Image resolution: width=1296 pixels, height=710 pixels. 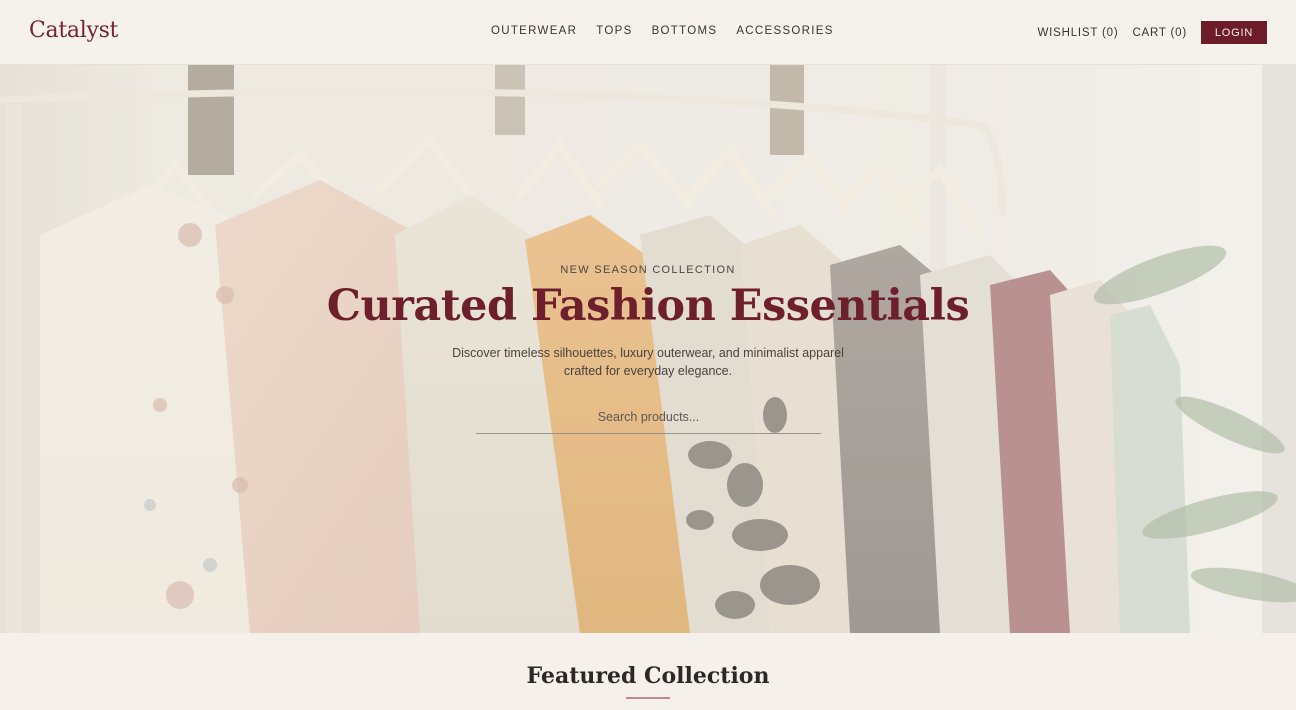 I want to click on header-actions: WISHLIST (0) CART (0) LOGIN, so click(x=1152, y=32).